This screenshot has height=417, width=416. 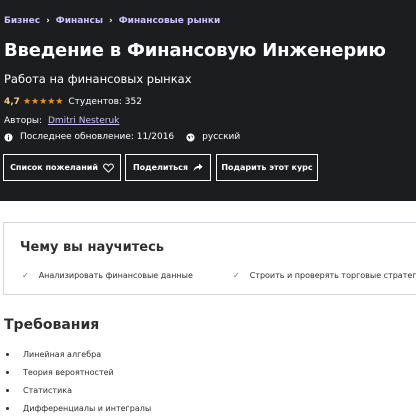 What do you see at coordinates (105, 102) in the screenshot?
I see `students-count: Студентов: 352` at bounding box center [105, 102].